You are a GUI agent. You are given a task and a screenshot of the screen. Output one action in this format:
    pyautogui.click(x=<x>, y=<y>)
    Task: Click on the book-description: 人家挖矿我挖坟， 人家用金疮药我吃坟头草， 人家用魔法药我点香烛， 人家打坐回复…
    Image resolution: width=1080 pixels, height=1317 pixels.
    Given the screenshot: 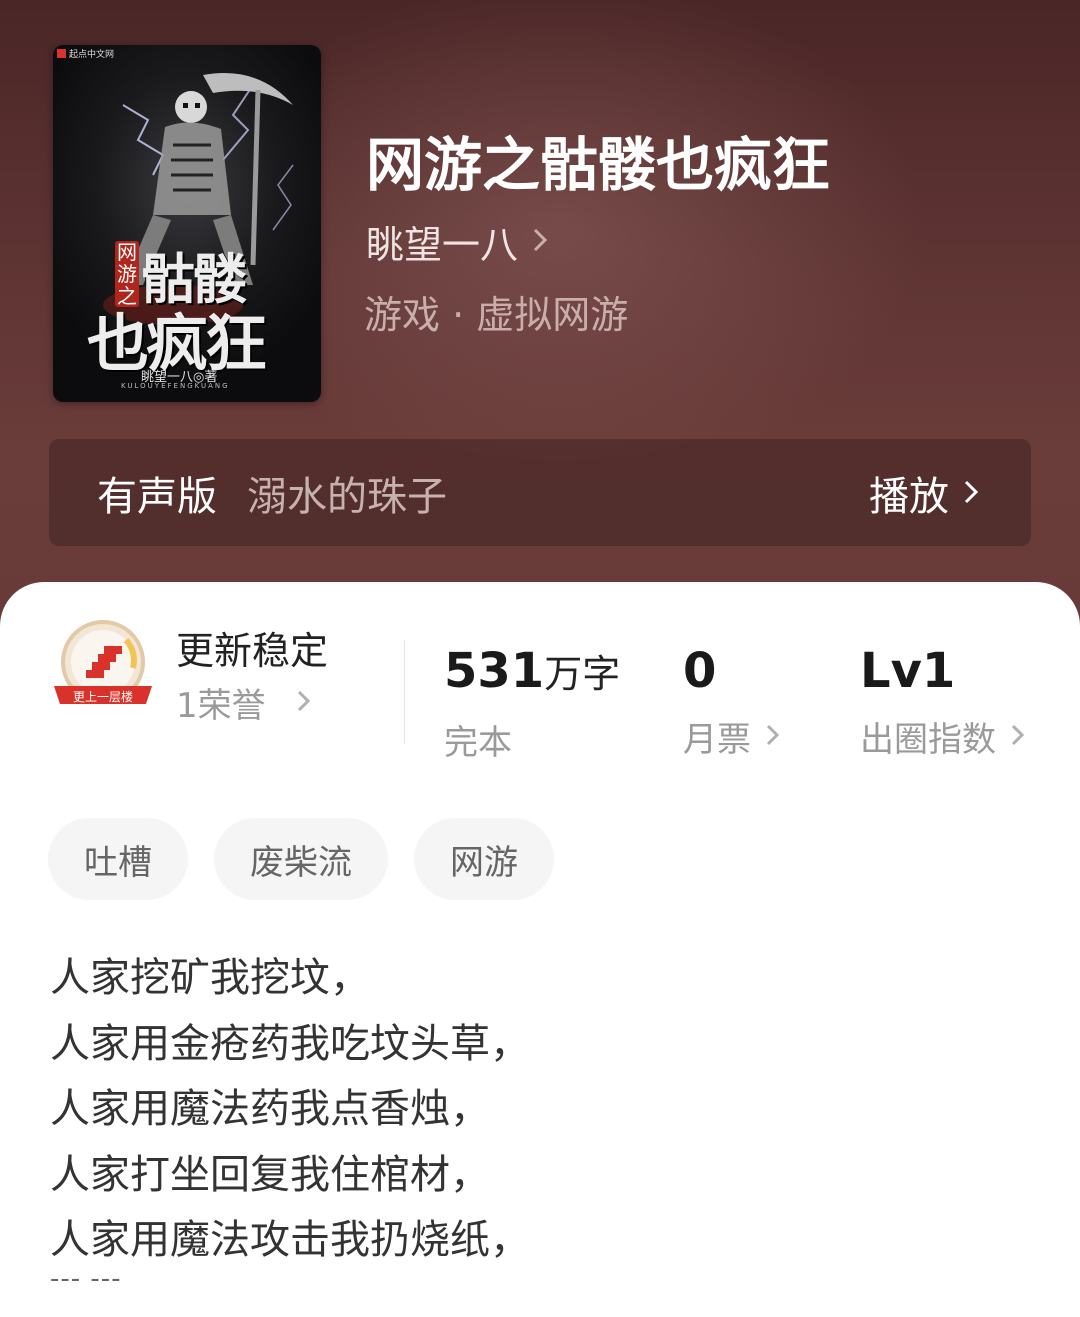 What is the action you would take?
    pyautogui.click(x=290, y=1110)
    